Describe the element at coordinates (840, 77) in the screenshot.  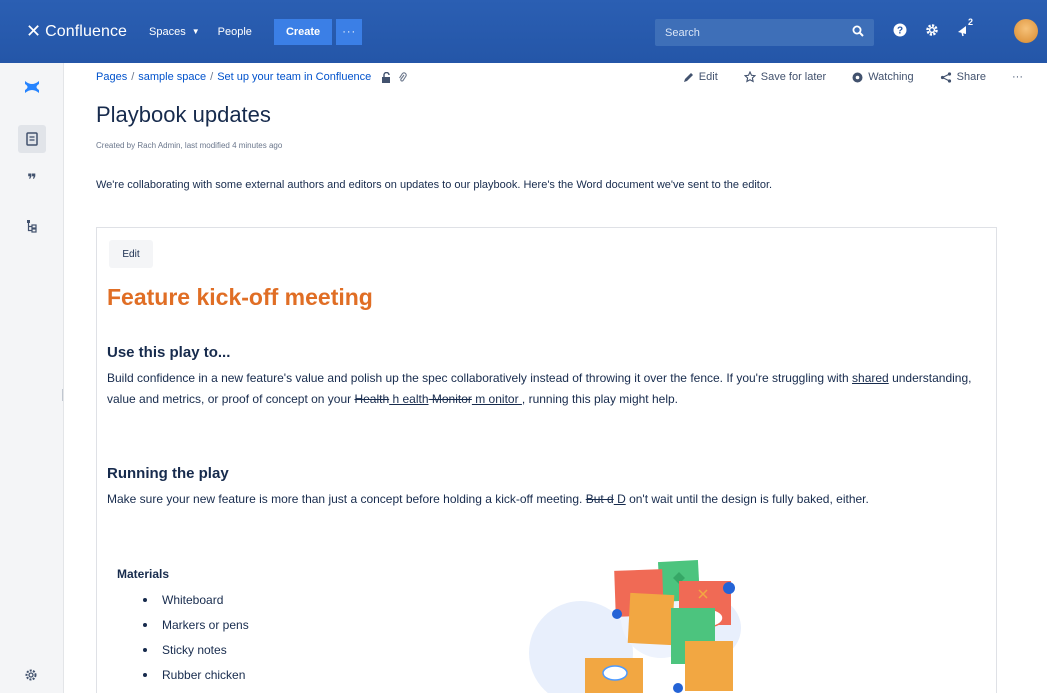
I see `page-actions: Edit Save for later Watching Share ···` at that location.